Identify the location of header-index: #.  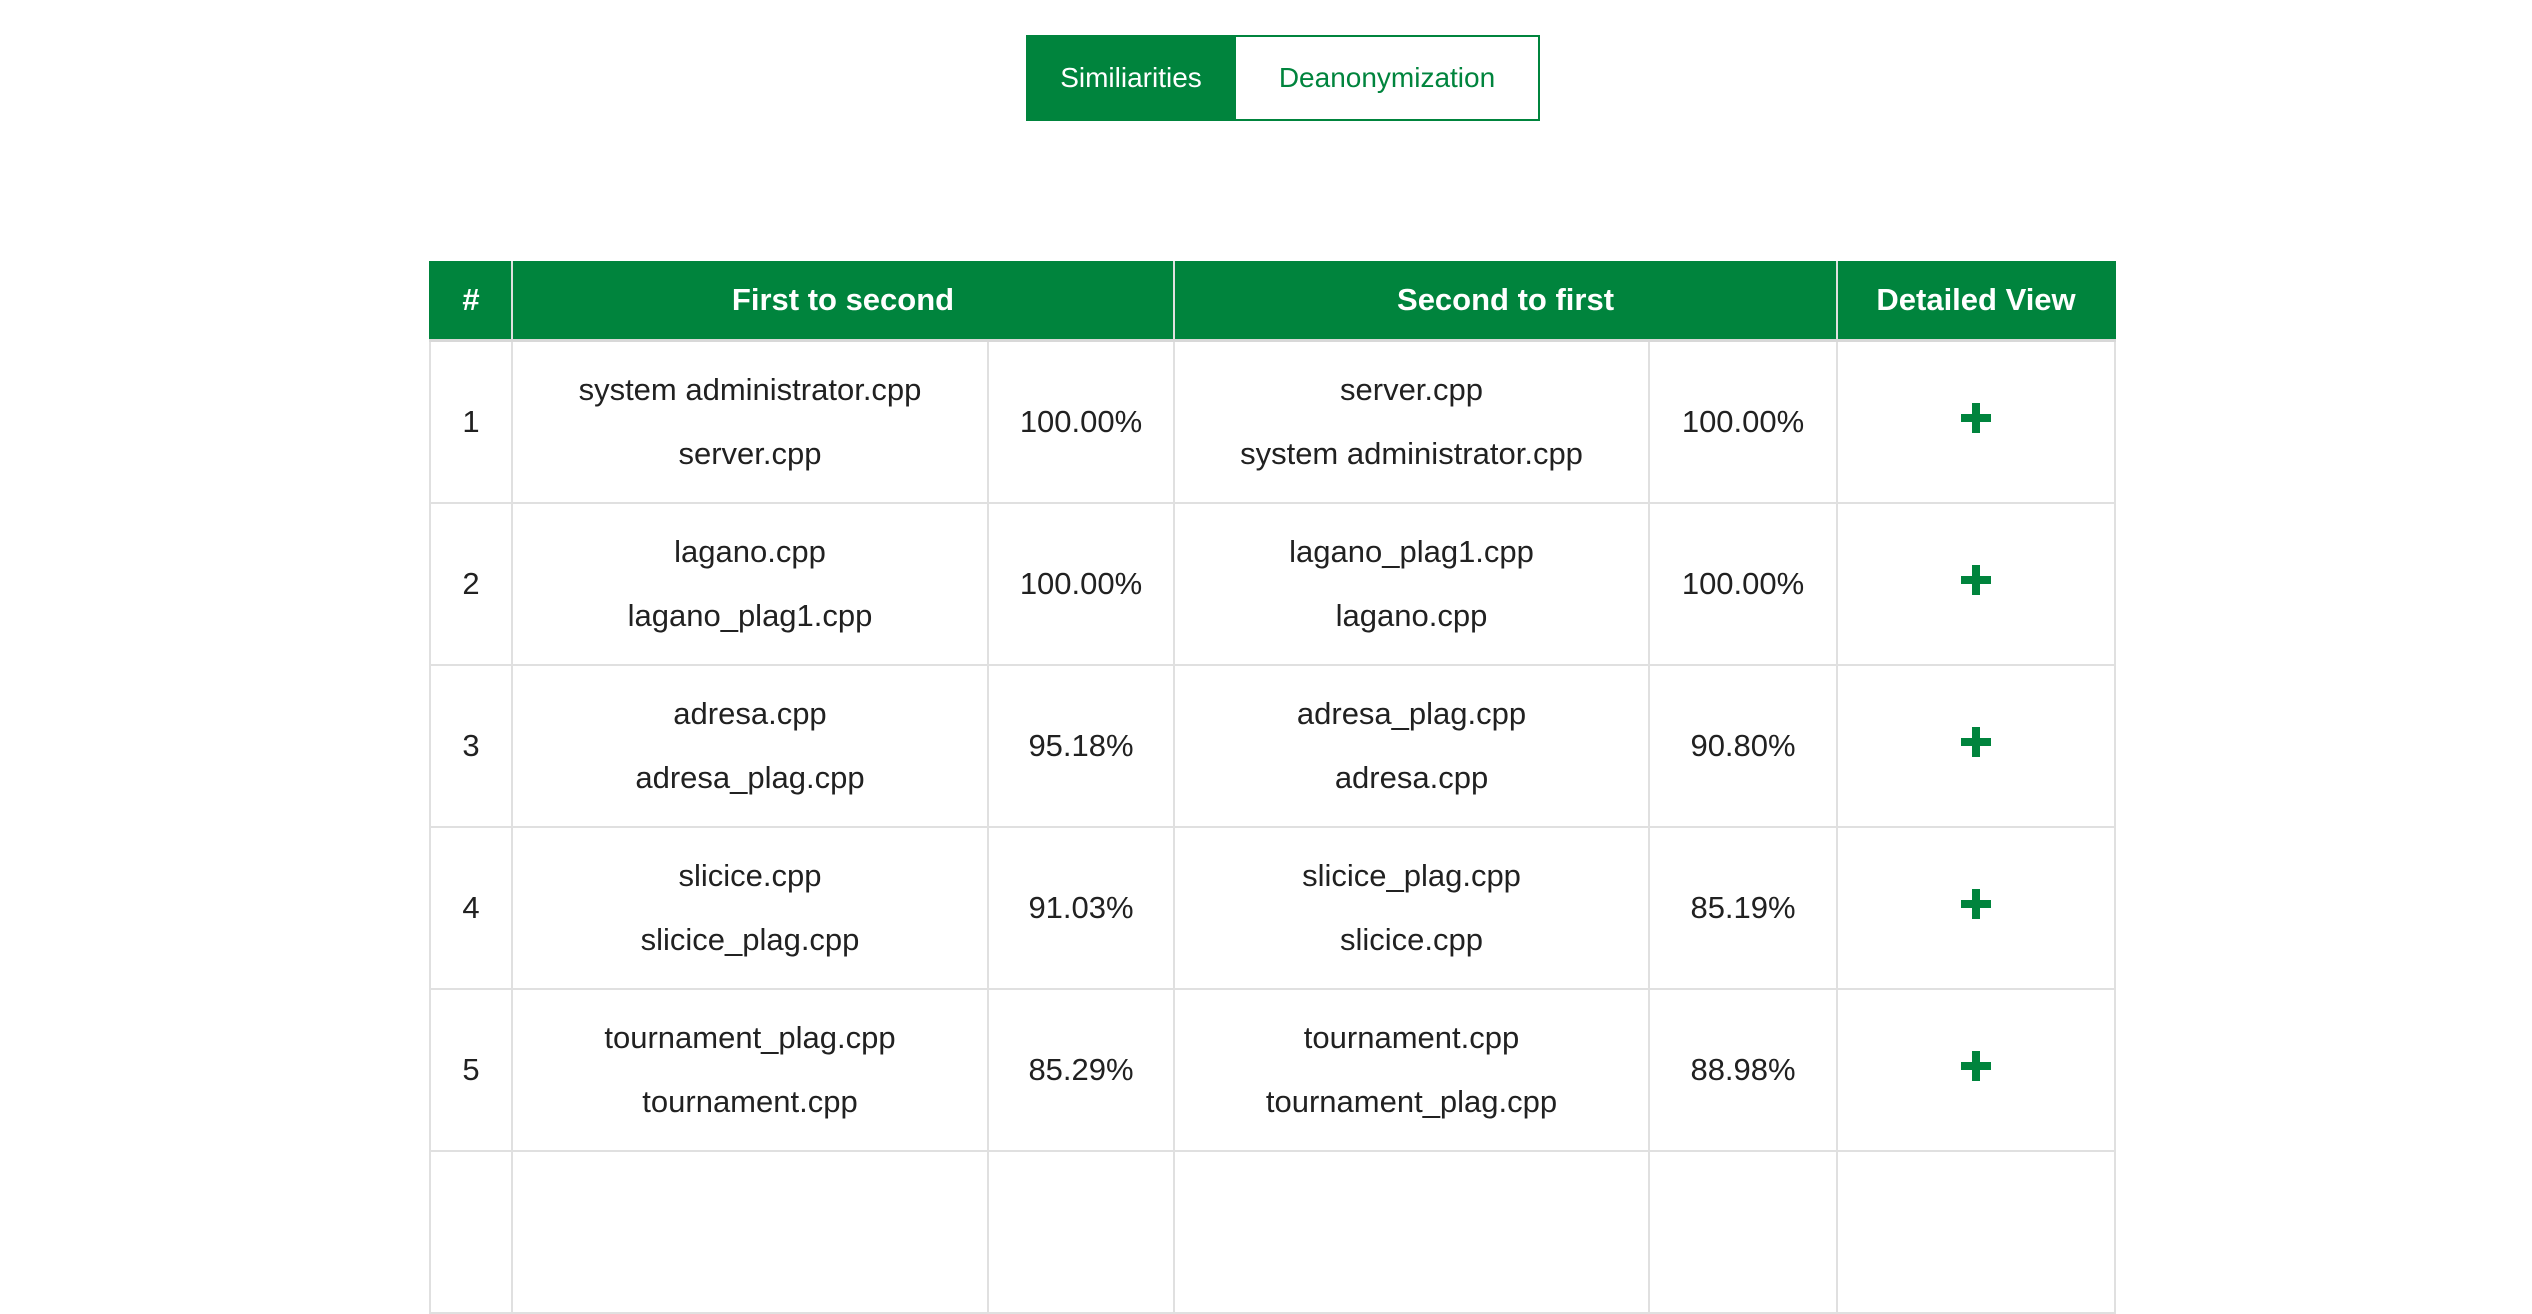
(471, 301).